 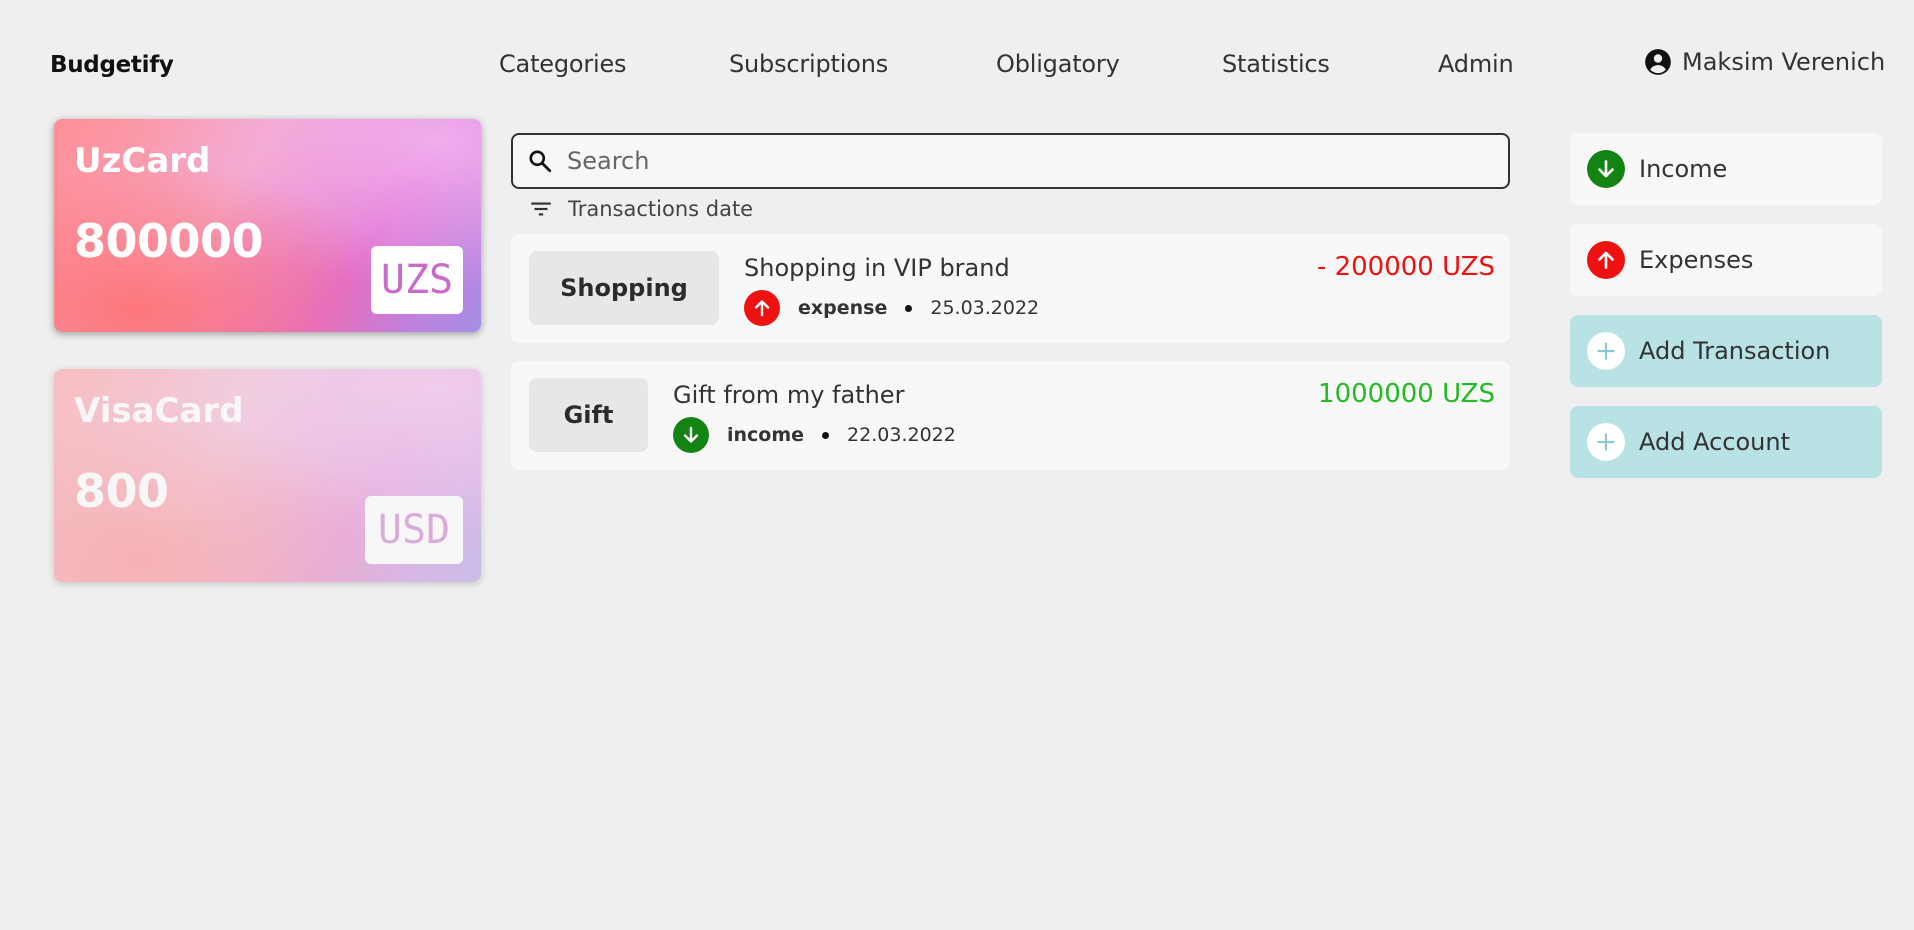 What do you see at coordinates (814, 435) in the screenshot?
I see `transaction-meta: income 22.03.2022` at bounding box center [814, 435].